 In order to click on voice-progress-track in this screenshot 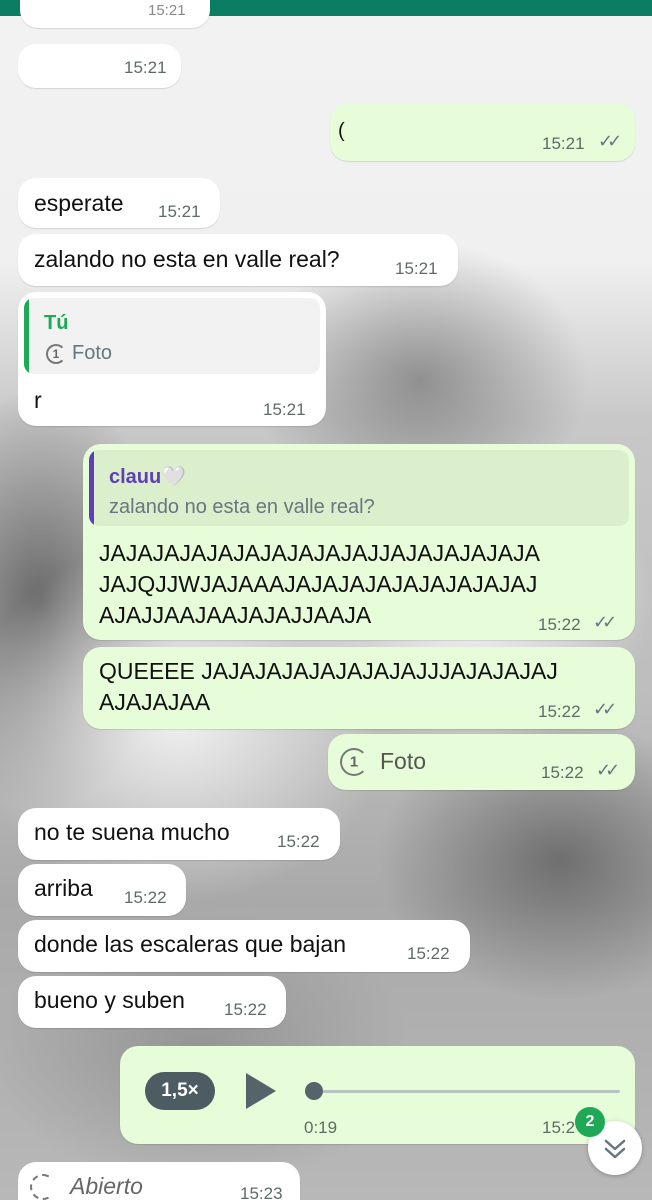, I will do `click(467, 1091)`.